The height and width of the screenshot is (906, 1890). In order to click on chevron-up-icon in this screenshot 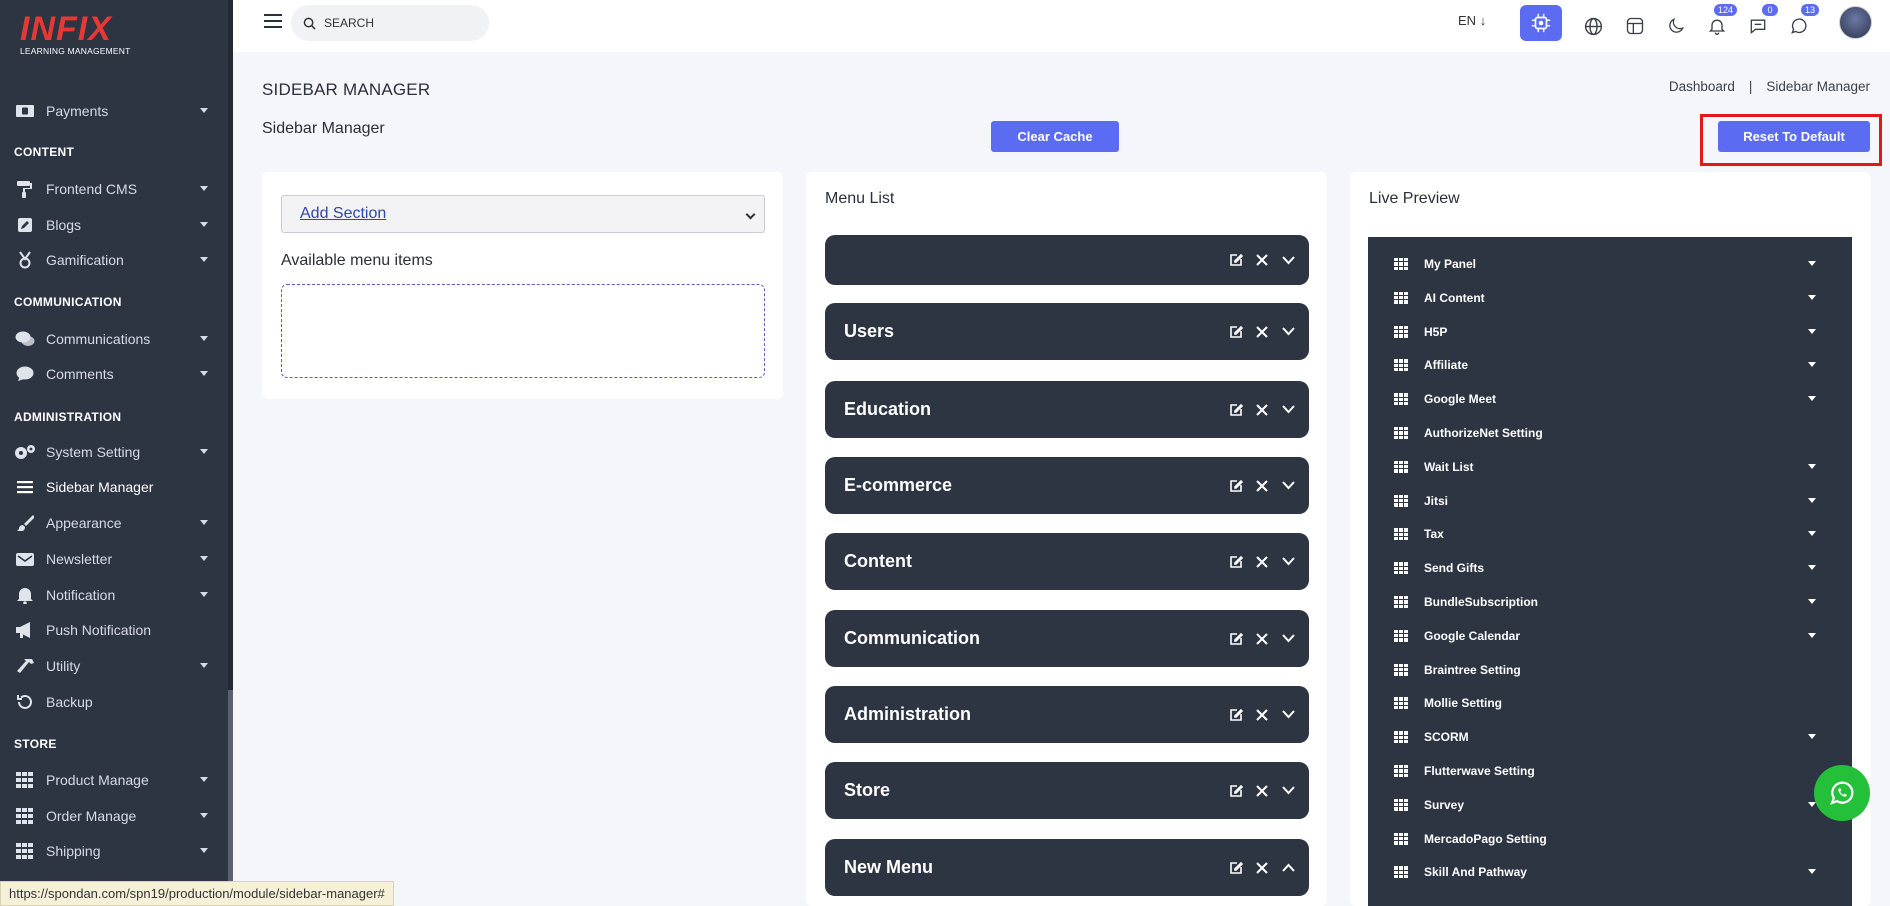, I will do `click(1288, 868)`.